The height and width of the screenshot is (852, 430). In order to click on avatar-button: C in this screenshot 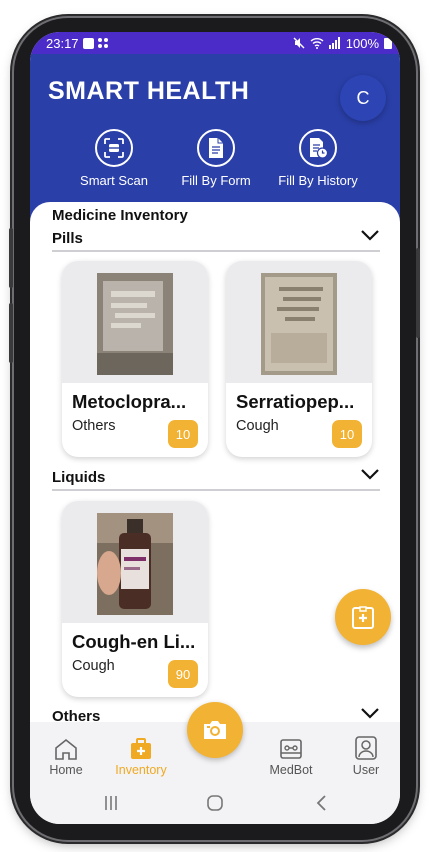, I will do `click(363, 98)`.